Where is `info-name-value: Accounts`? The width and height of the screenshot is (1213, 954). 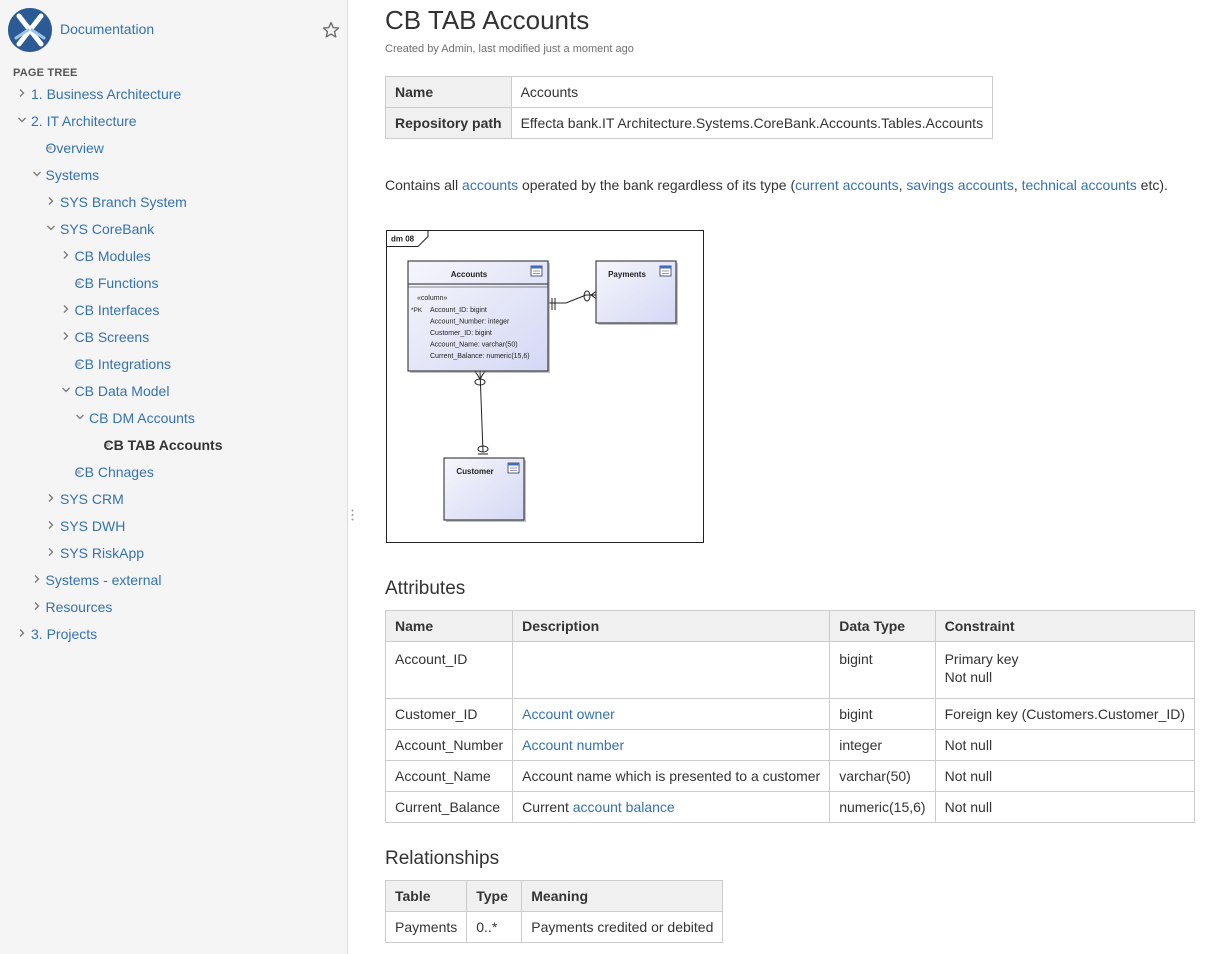 info-name-value: Accounts is located at coordinates (752, 92).